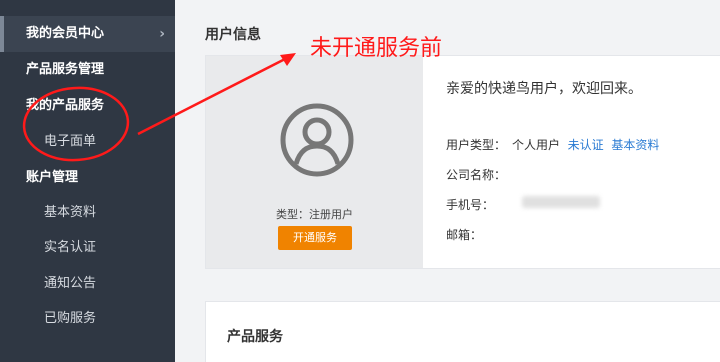 Image resolution: width=720 pixels, height=362 pixels. I want to click on email-label: 邮箱：, so click(464, 235).